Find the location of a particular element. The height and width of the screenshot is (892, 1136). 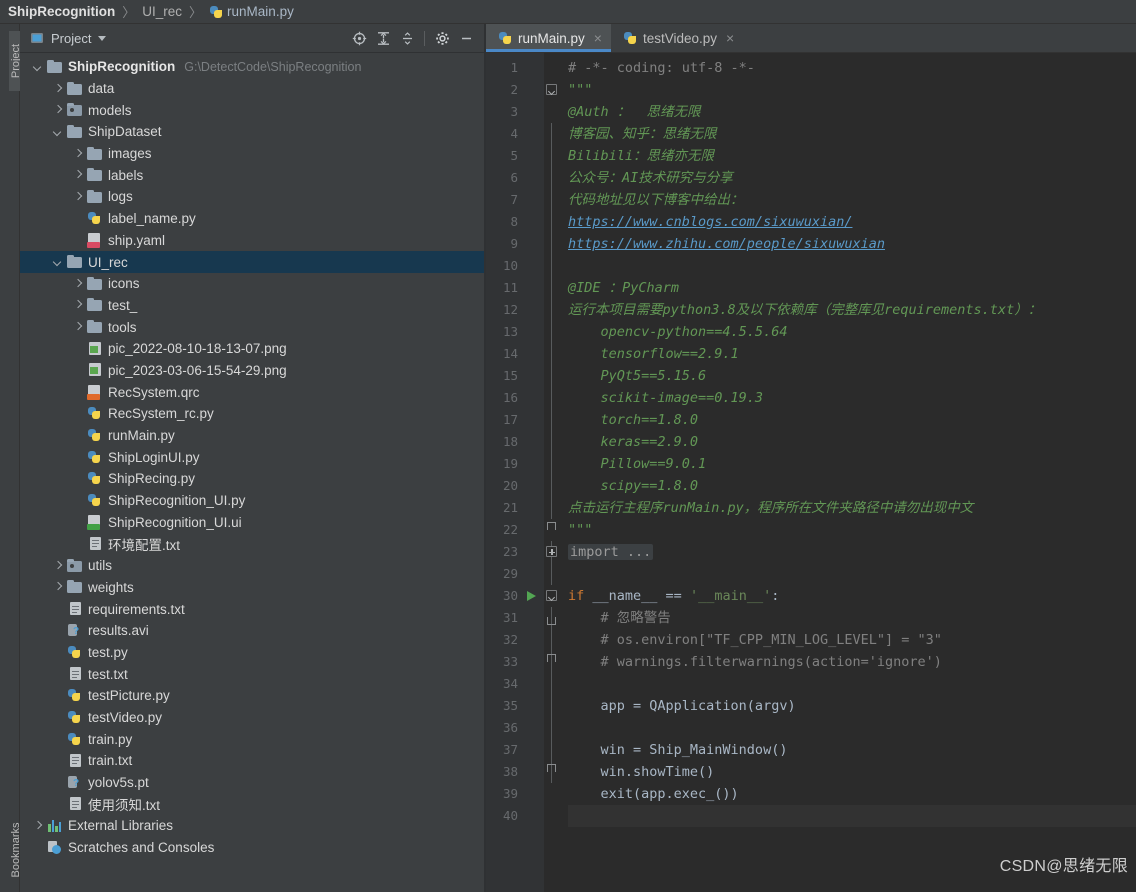

tree-row: train.txt is located at coordinates (252, 761).